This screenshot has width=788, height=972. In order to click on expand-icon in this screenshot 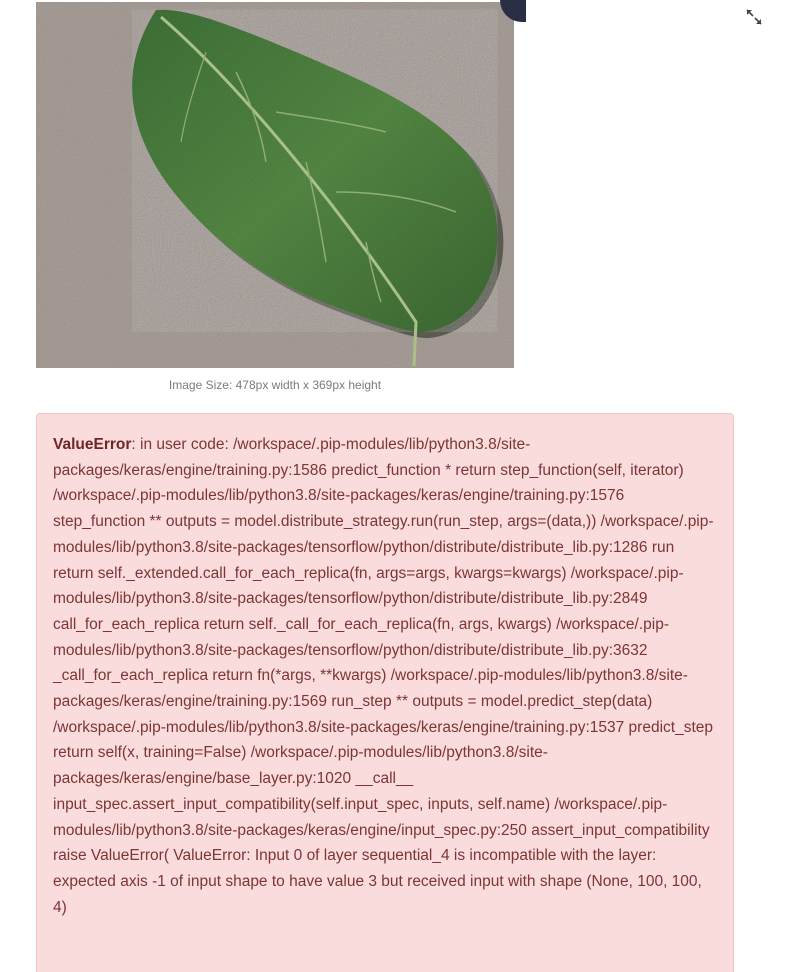, I will do `click(754, 17)`.